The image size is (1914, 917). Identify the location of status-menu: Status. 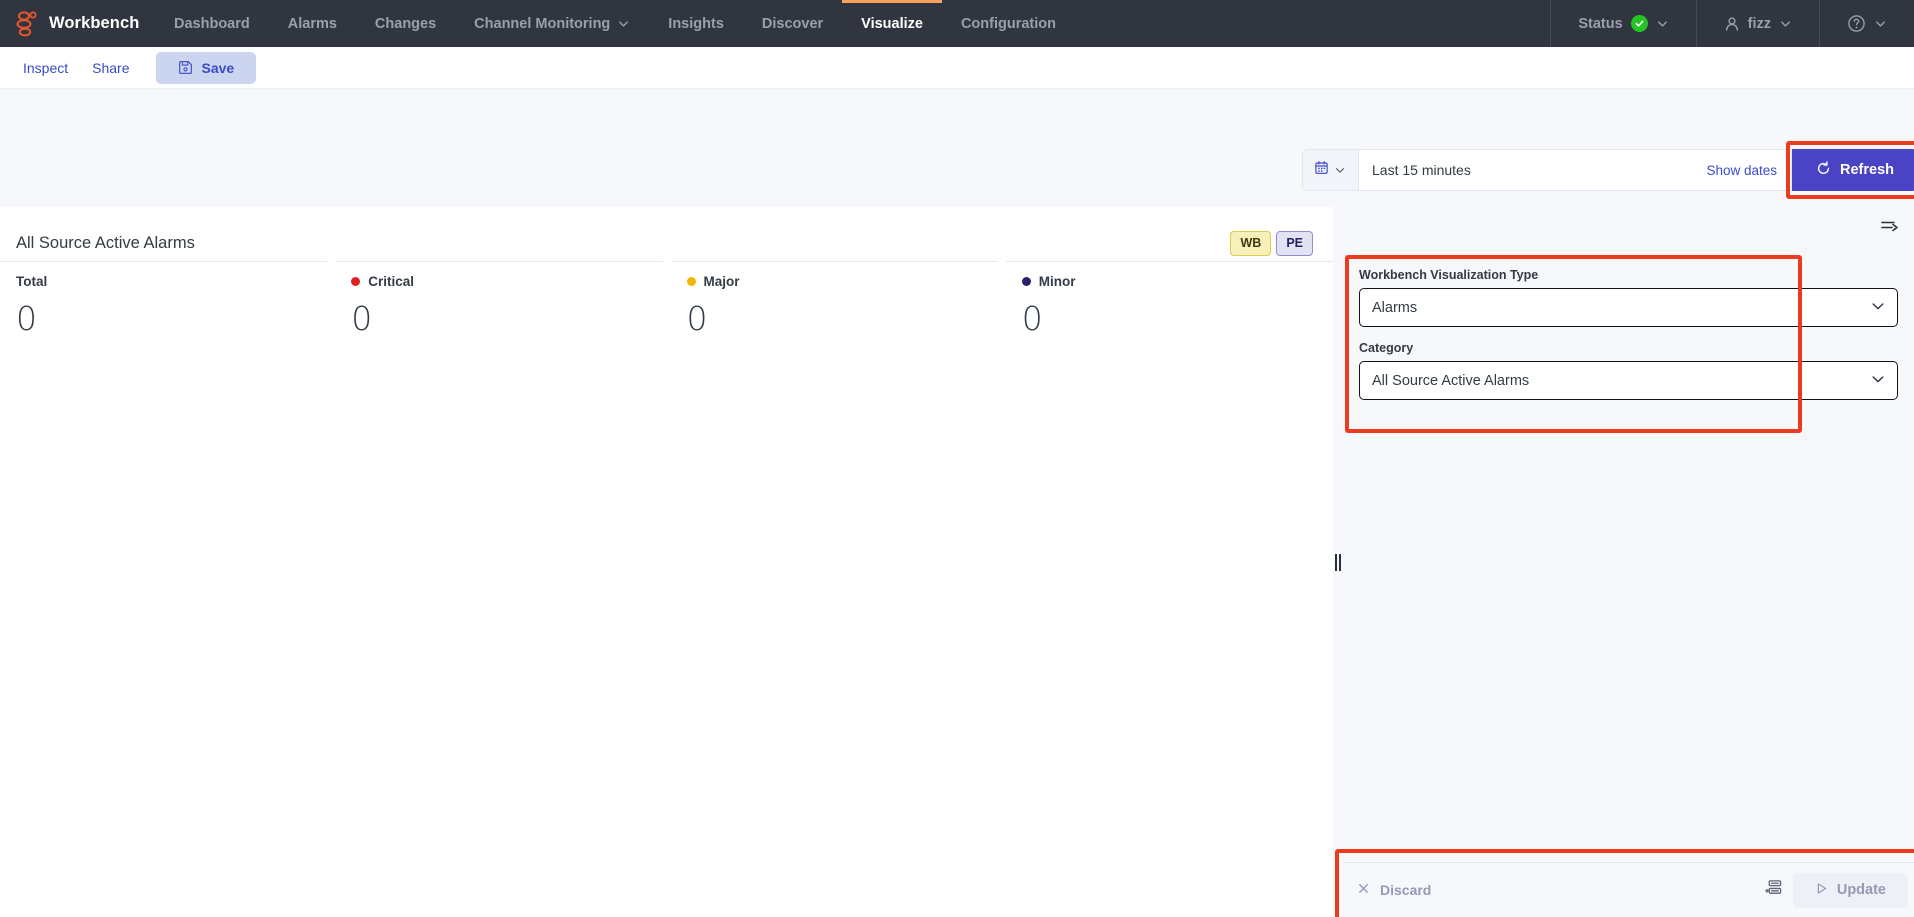
(1622, 23).